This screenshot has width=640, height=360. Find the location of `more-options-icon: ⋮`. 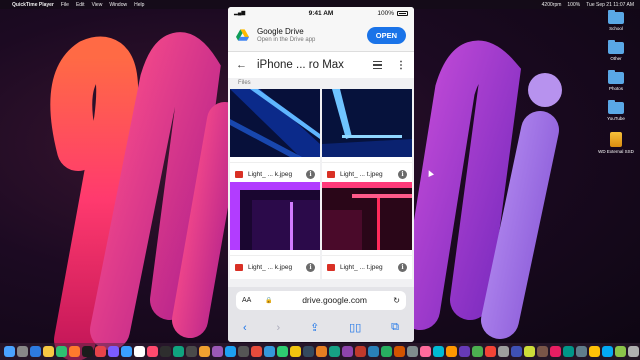

more-options-icon: ⋮ is located at coordinates (401, 65).